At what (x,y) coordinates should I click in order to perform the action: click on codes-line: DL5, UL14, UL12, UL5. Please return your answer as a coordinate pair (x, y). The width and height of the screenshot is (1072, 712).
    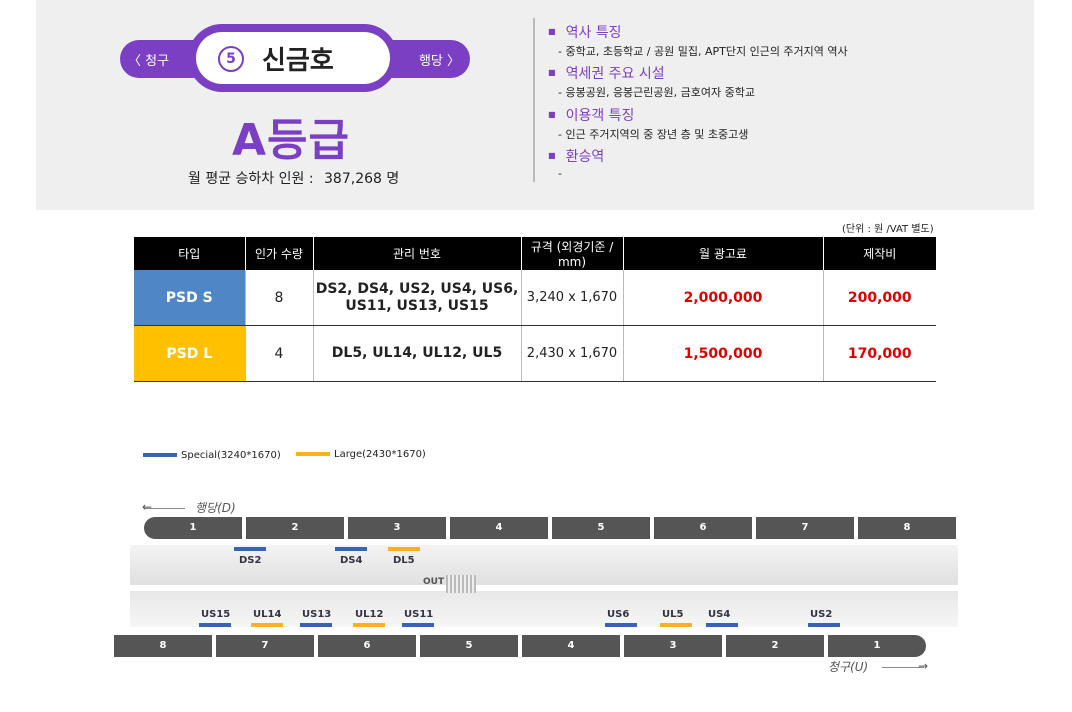
    Looking at the image, I should click on (417, 353).